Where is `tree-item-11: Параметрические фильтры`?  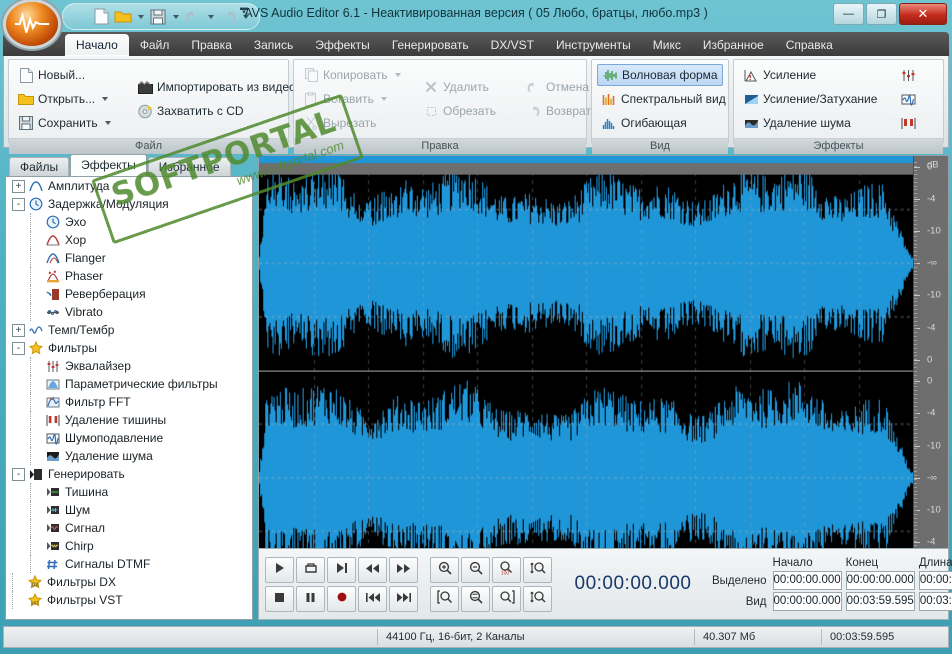 tree-item-11: Параметрические фильтры is located at coordinates (129, 384).